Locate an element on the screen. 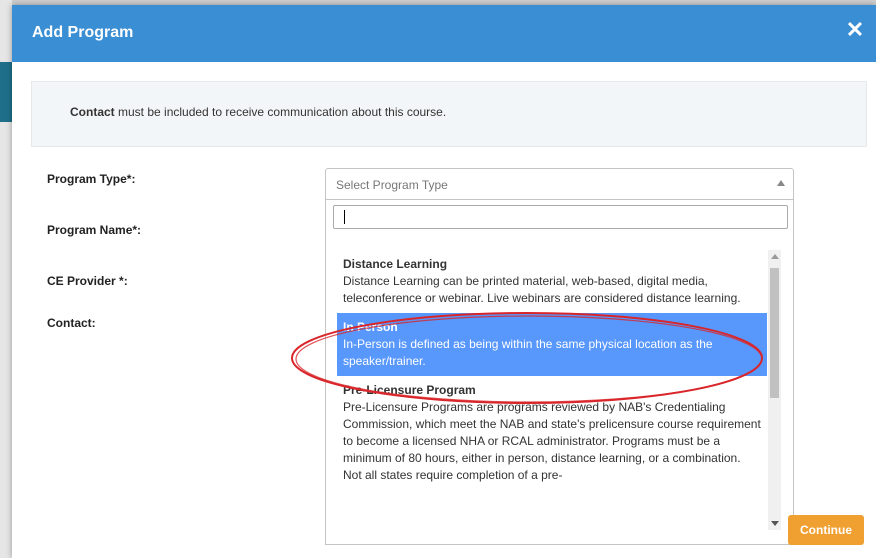  scrollbar-thumb is located at coordinates (774, 333).